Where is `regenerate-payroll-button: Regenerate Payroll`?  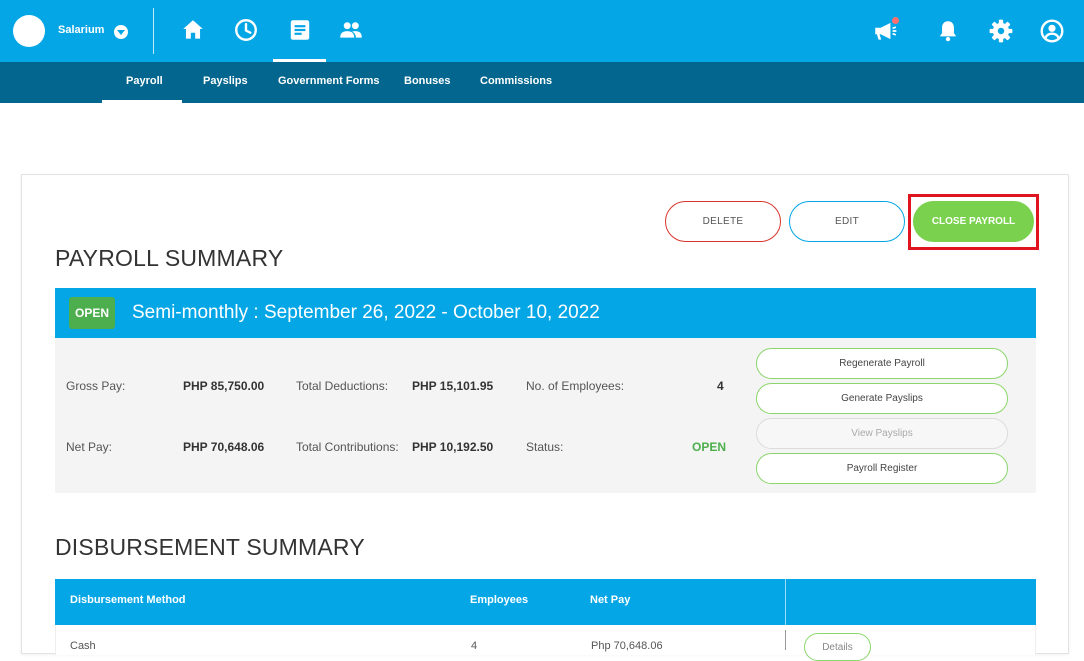
regenerate-payroll-button: Regenerate Payroll is located at coordinates (882, 363).